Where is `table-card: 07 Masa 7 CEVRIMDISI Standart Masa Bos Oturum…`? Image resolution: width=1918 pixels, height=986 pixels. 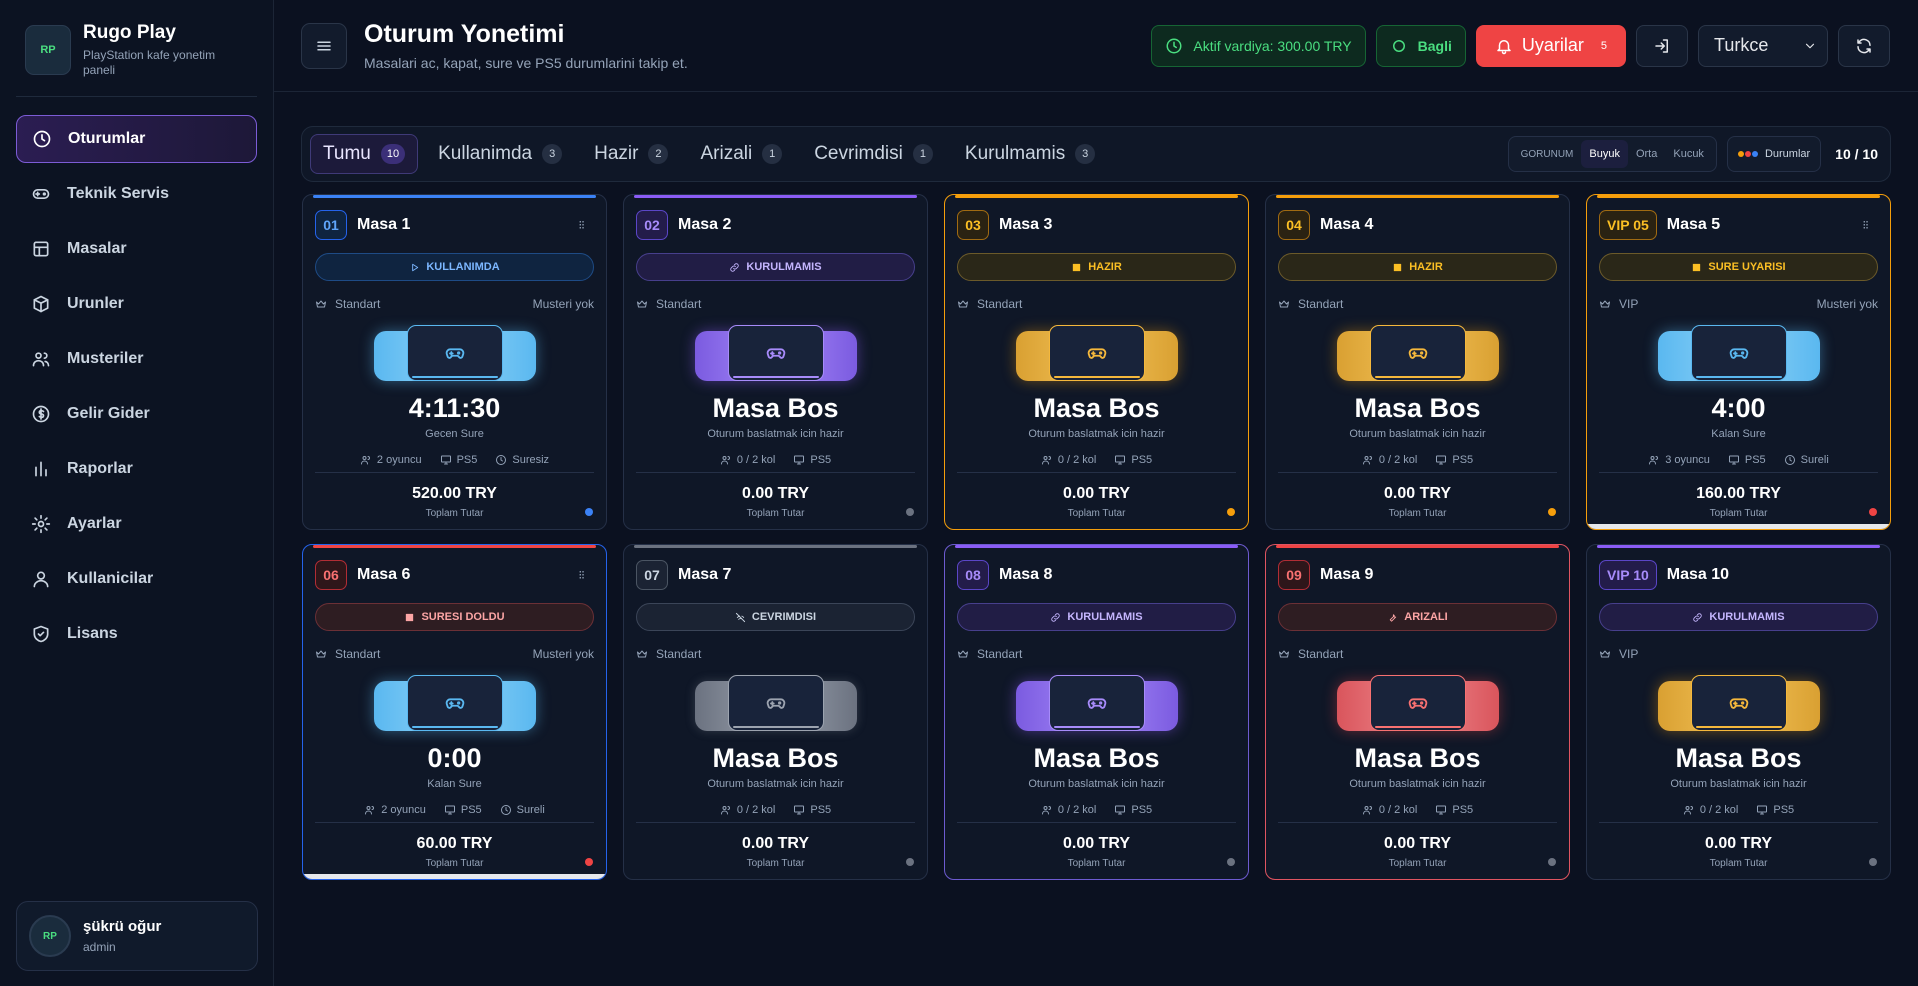
table-card: 07 Masa 7 CEVRIMDISI Standart Masa Bos Oturum… is located at coordinates (775, 712).